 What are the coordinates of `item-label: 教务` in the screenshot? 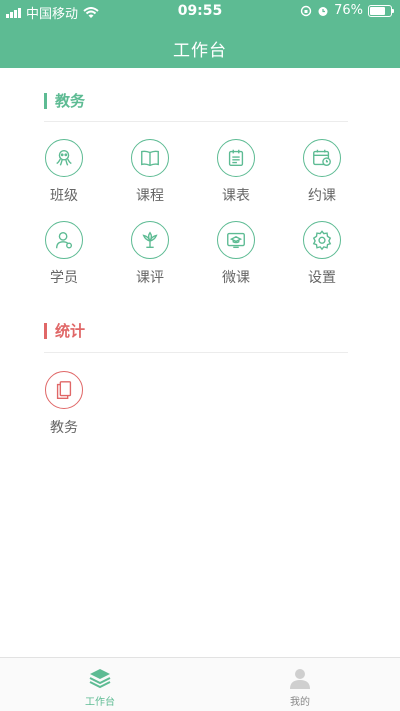 It's located at (64, 428).